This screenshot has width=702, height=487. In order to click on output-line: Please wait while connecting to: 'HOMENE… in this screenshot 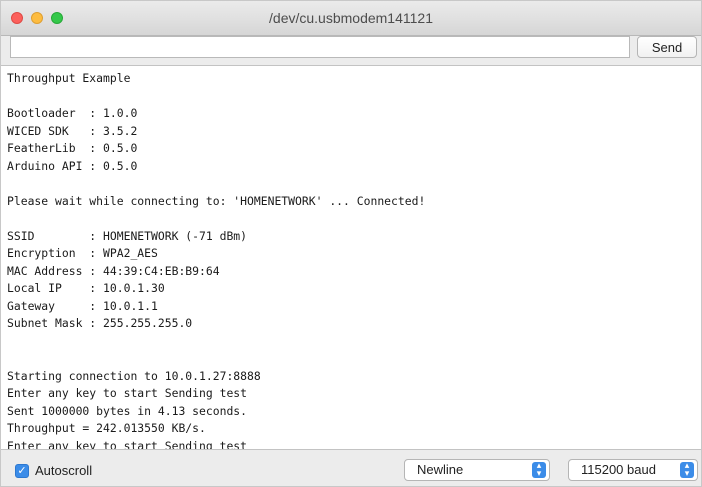, I will do `click(216, 200)`.